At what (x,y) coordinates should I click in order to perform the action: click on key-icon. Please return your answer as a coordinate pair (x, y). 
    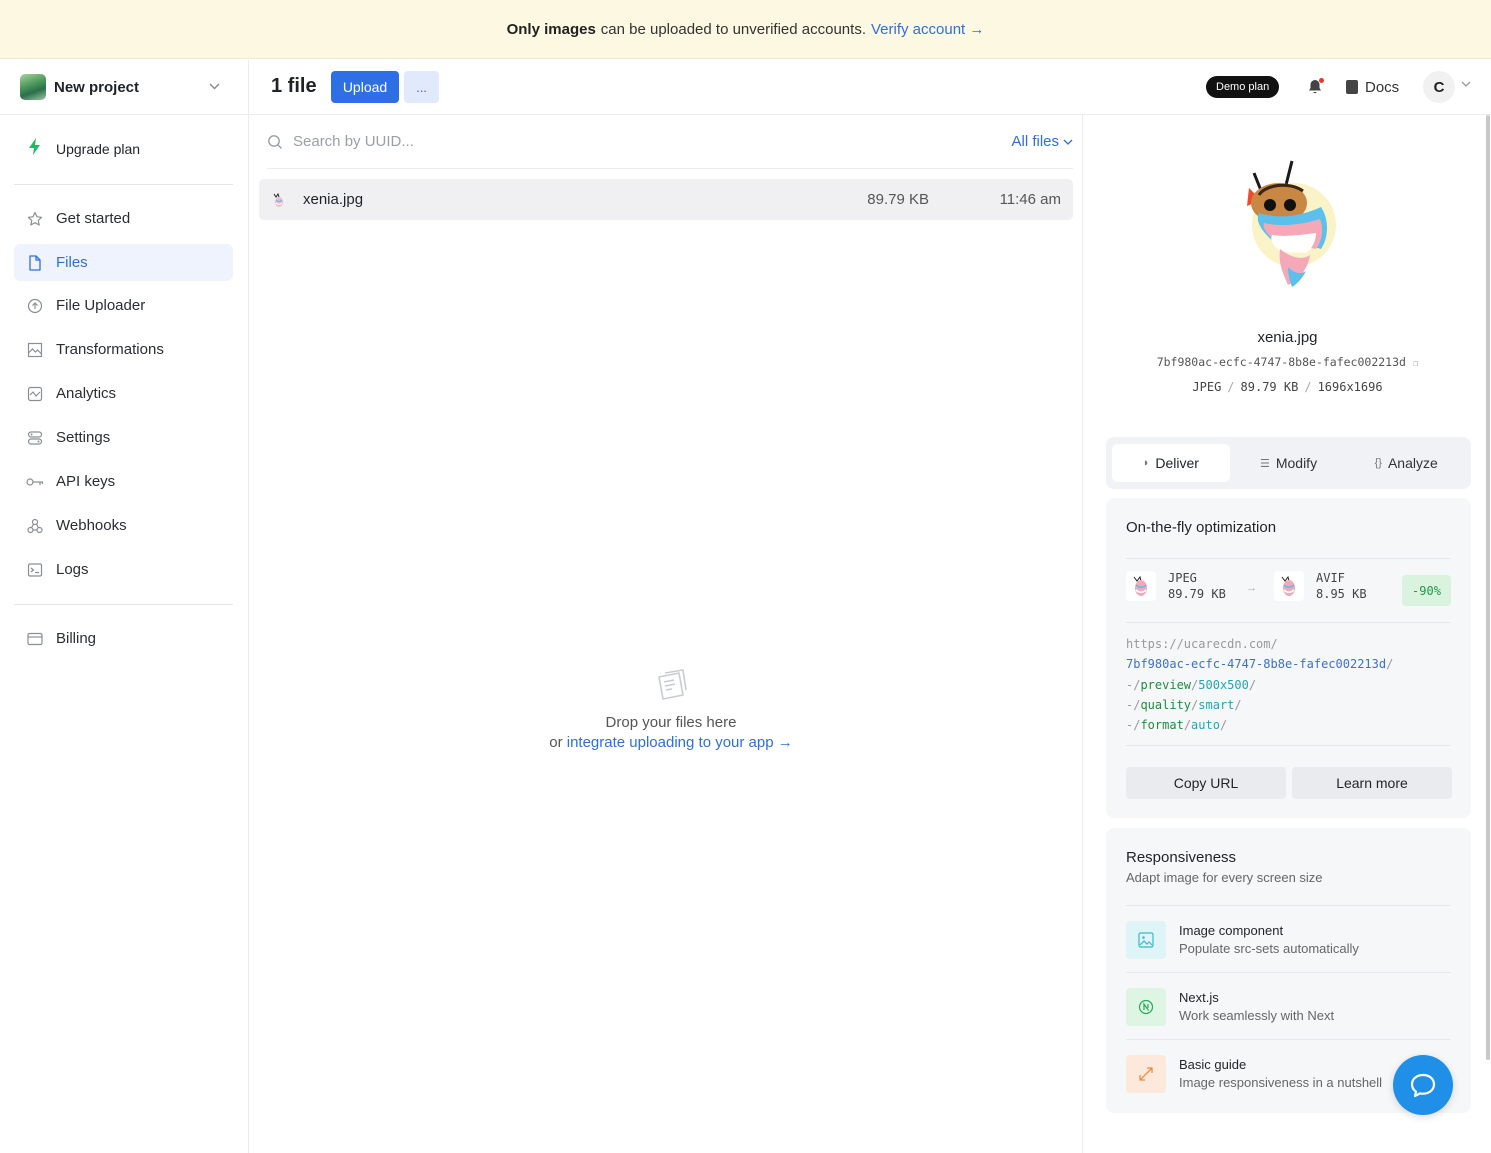
    Looking at the image, I should click on (35, 482).